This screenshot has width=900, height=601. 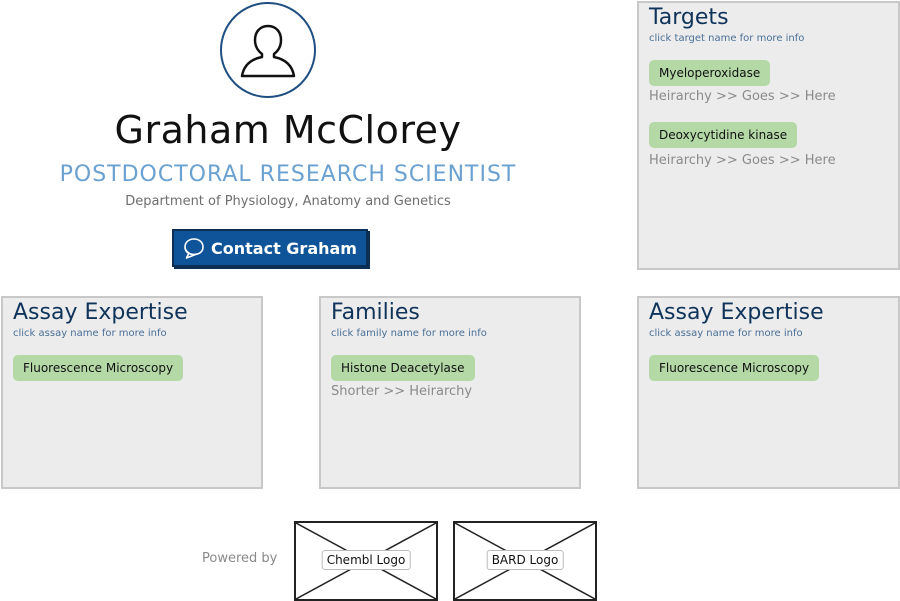 I want to click on bard-logo: BARD Logo, so click(x=525, y=561).